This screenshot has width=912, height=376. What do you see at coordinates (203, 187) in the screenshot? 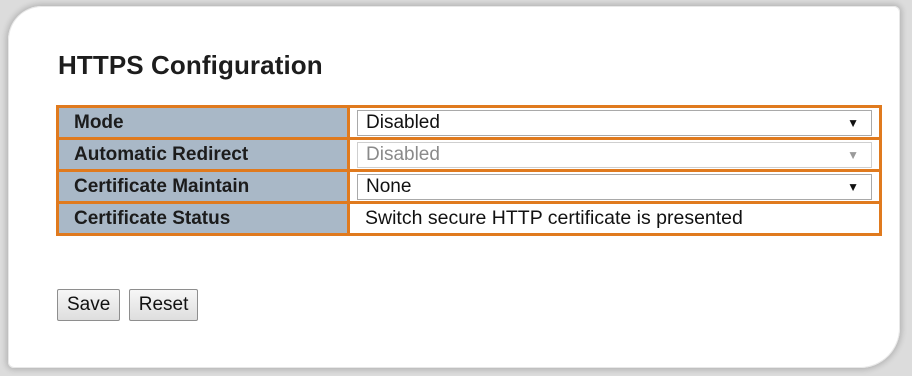
I see `certificate-maintain-label: Certificate Maintain` at bounding box center [203, 187].